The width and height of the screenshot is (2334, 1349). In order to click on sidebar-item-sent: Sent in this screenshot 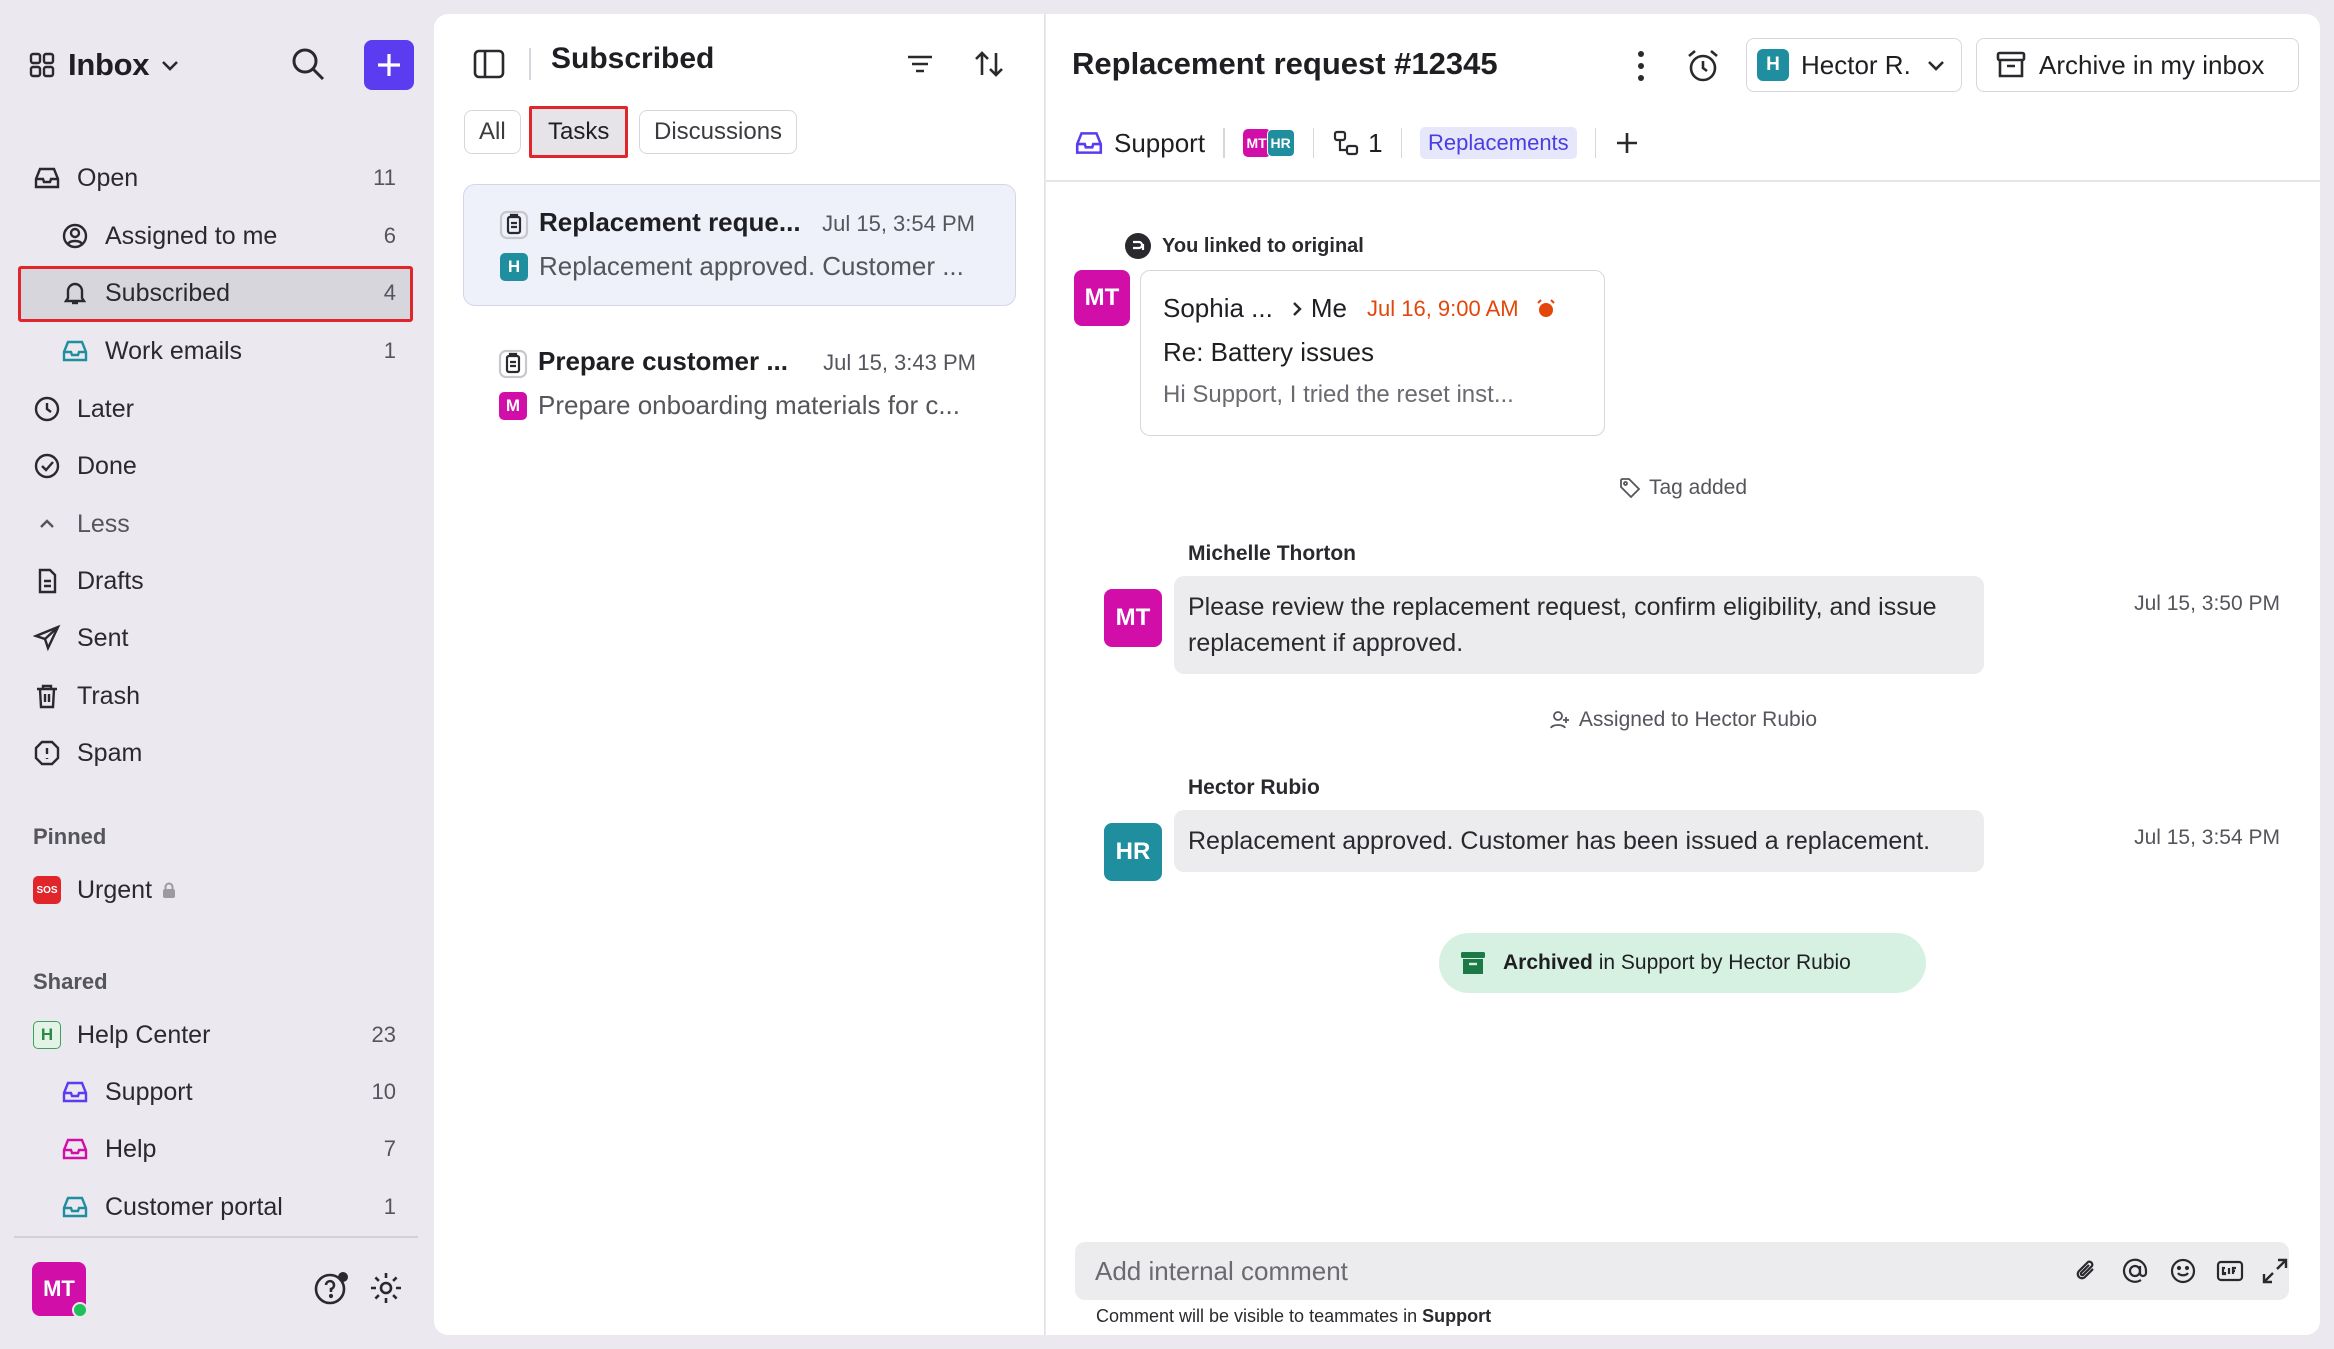, I will do `click(214, 638)`.